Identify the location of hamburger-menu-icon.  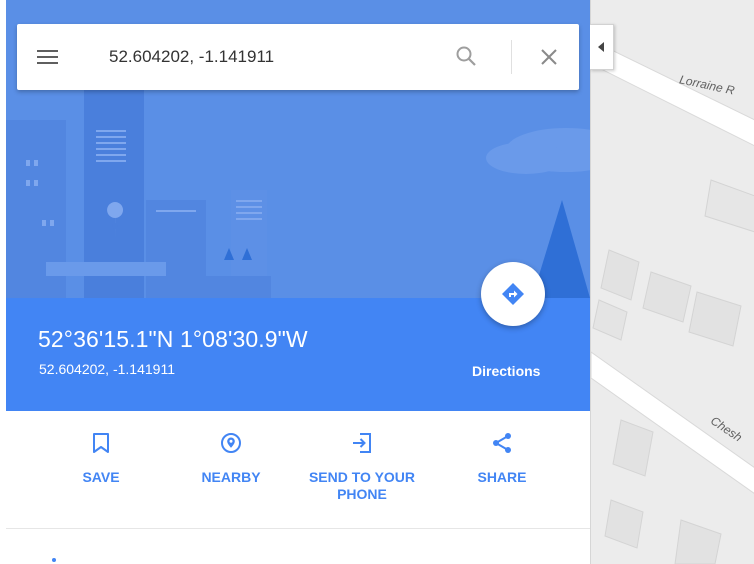
(52, 57).